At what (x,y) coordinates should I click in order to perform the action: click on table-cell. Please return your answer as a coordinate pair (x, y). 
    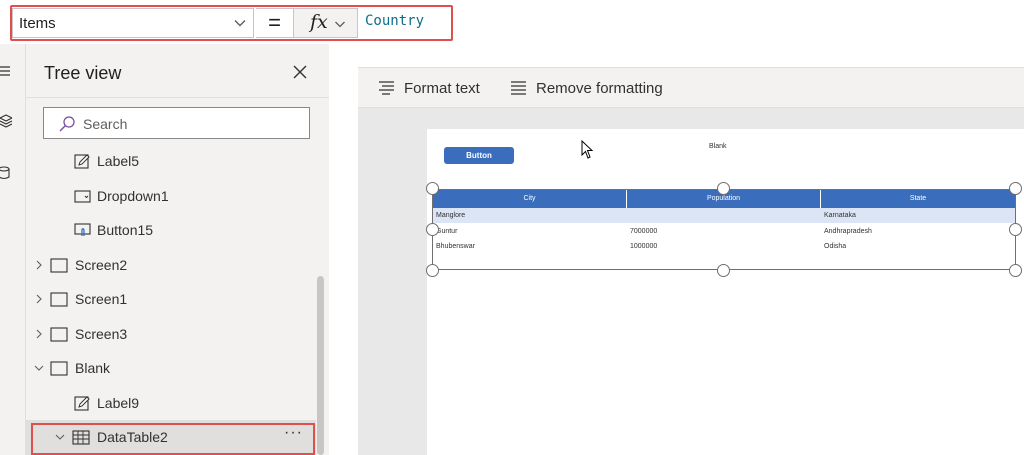
    Looking at the image, I should click on (724, 215).